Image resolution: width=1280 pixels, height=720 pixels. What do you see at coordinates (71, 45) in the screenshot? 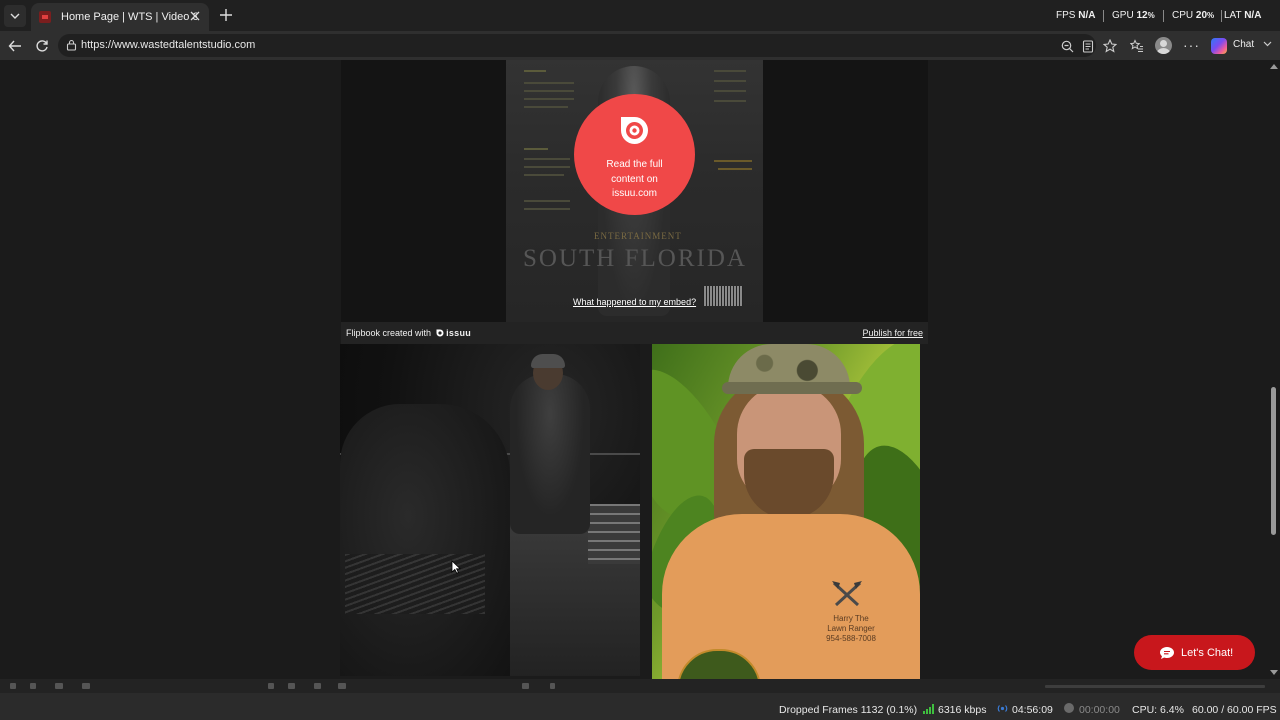
I see `lock-icon` at bounding box center [71, 45].